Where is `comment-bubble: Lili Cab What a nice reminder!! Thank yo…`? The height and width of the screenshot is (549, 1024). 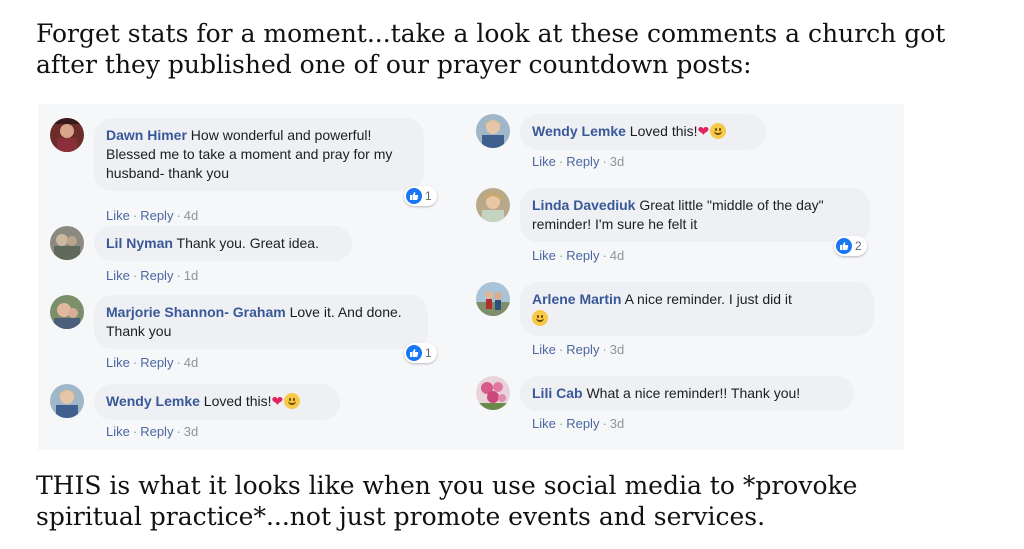 comment-bubble: Lili Cab What a nice reminder!! Thank yo… is located at coordinates (687, 393).